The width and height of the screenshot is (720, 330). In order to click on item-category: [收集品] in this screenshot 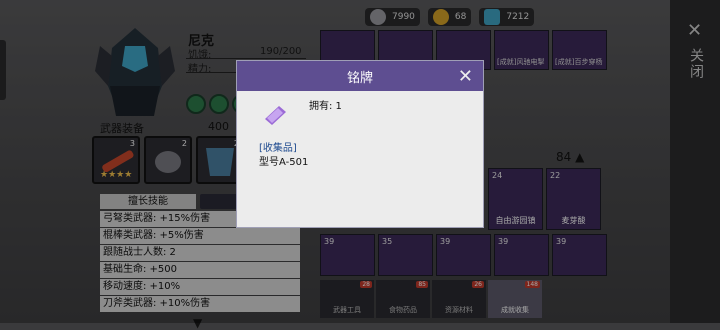, I will do `click(278, 148)`.